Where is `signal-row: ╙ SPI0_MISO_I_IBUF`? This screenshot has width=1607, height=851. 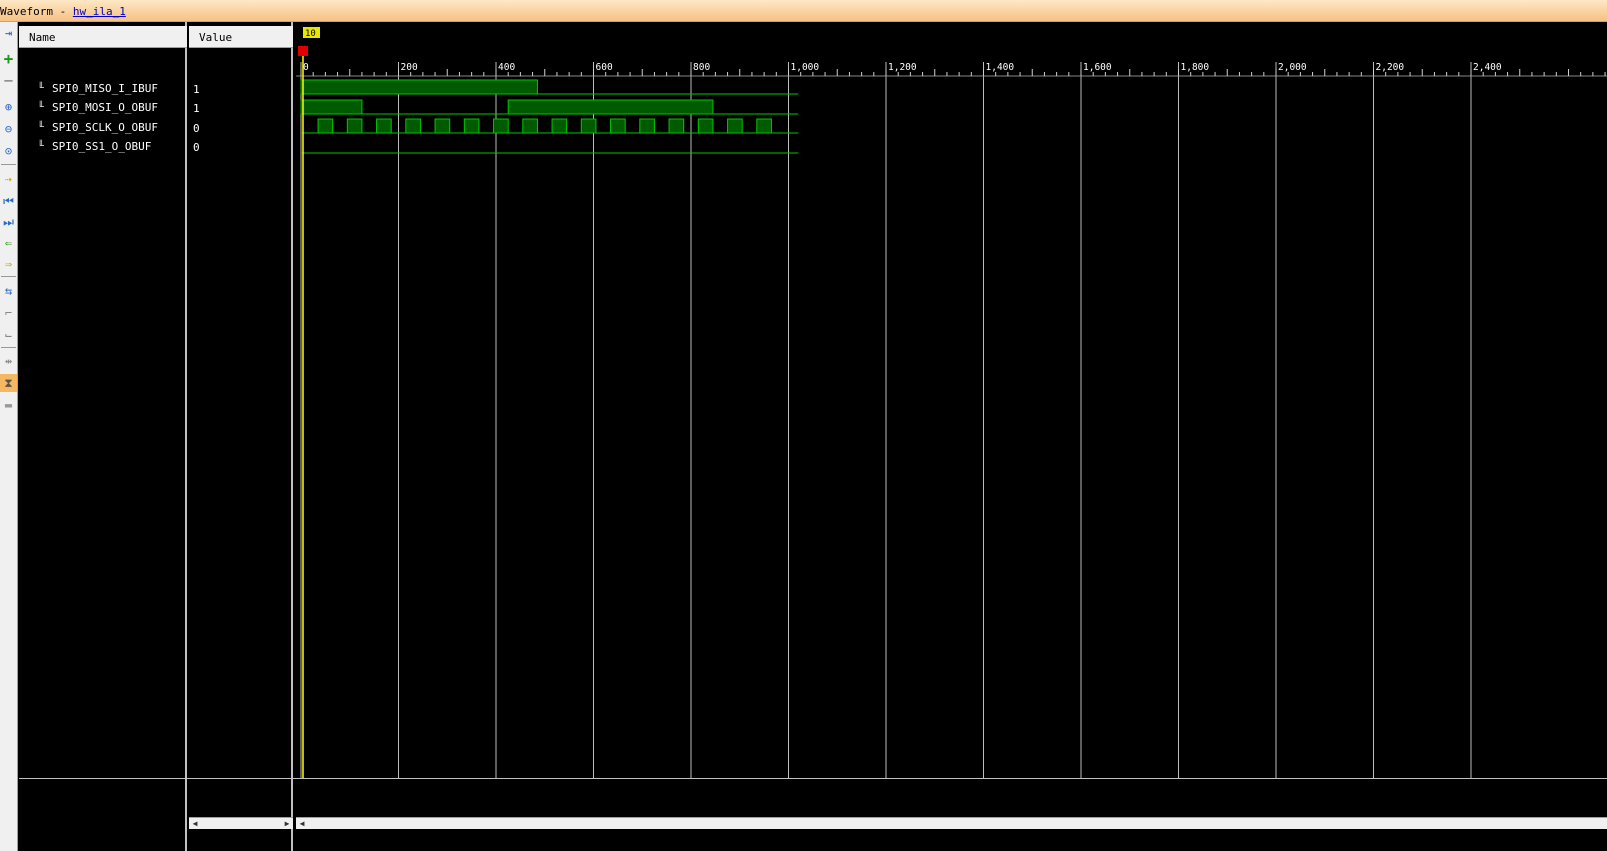
signal-row: ╙ SPI0_MISO_I_IBUF is located at coordinates (98, 89).